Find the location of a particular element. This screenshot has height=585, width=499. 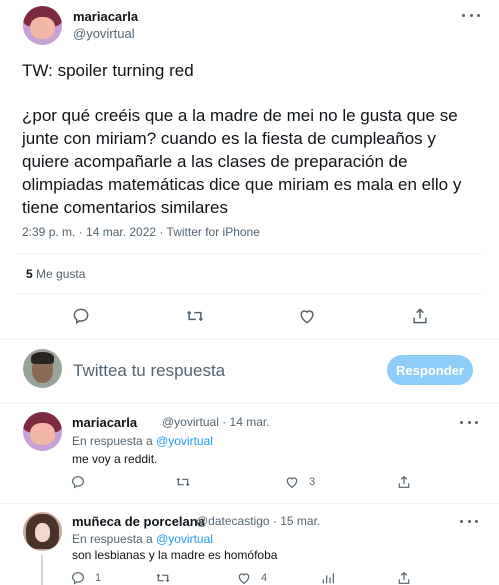

like-count: 4 is located at coordinates (264, 578).